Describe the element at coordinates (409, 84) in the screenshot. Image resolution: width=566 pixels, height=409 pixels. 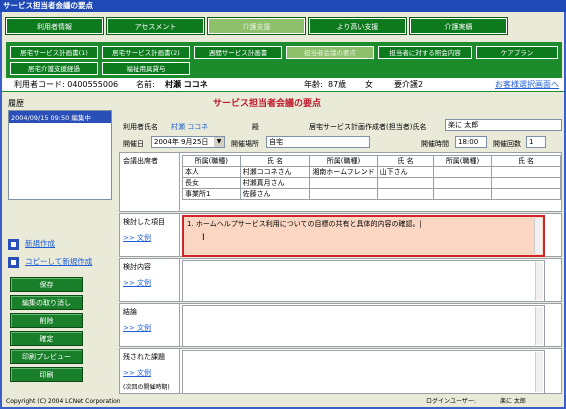
I see `care-level: 要介護2` at that location.